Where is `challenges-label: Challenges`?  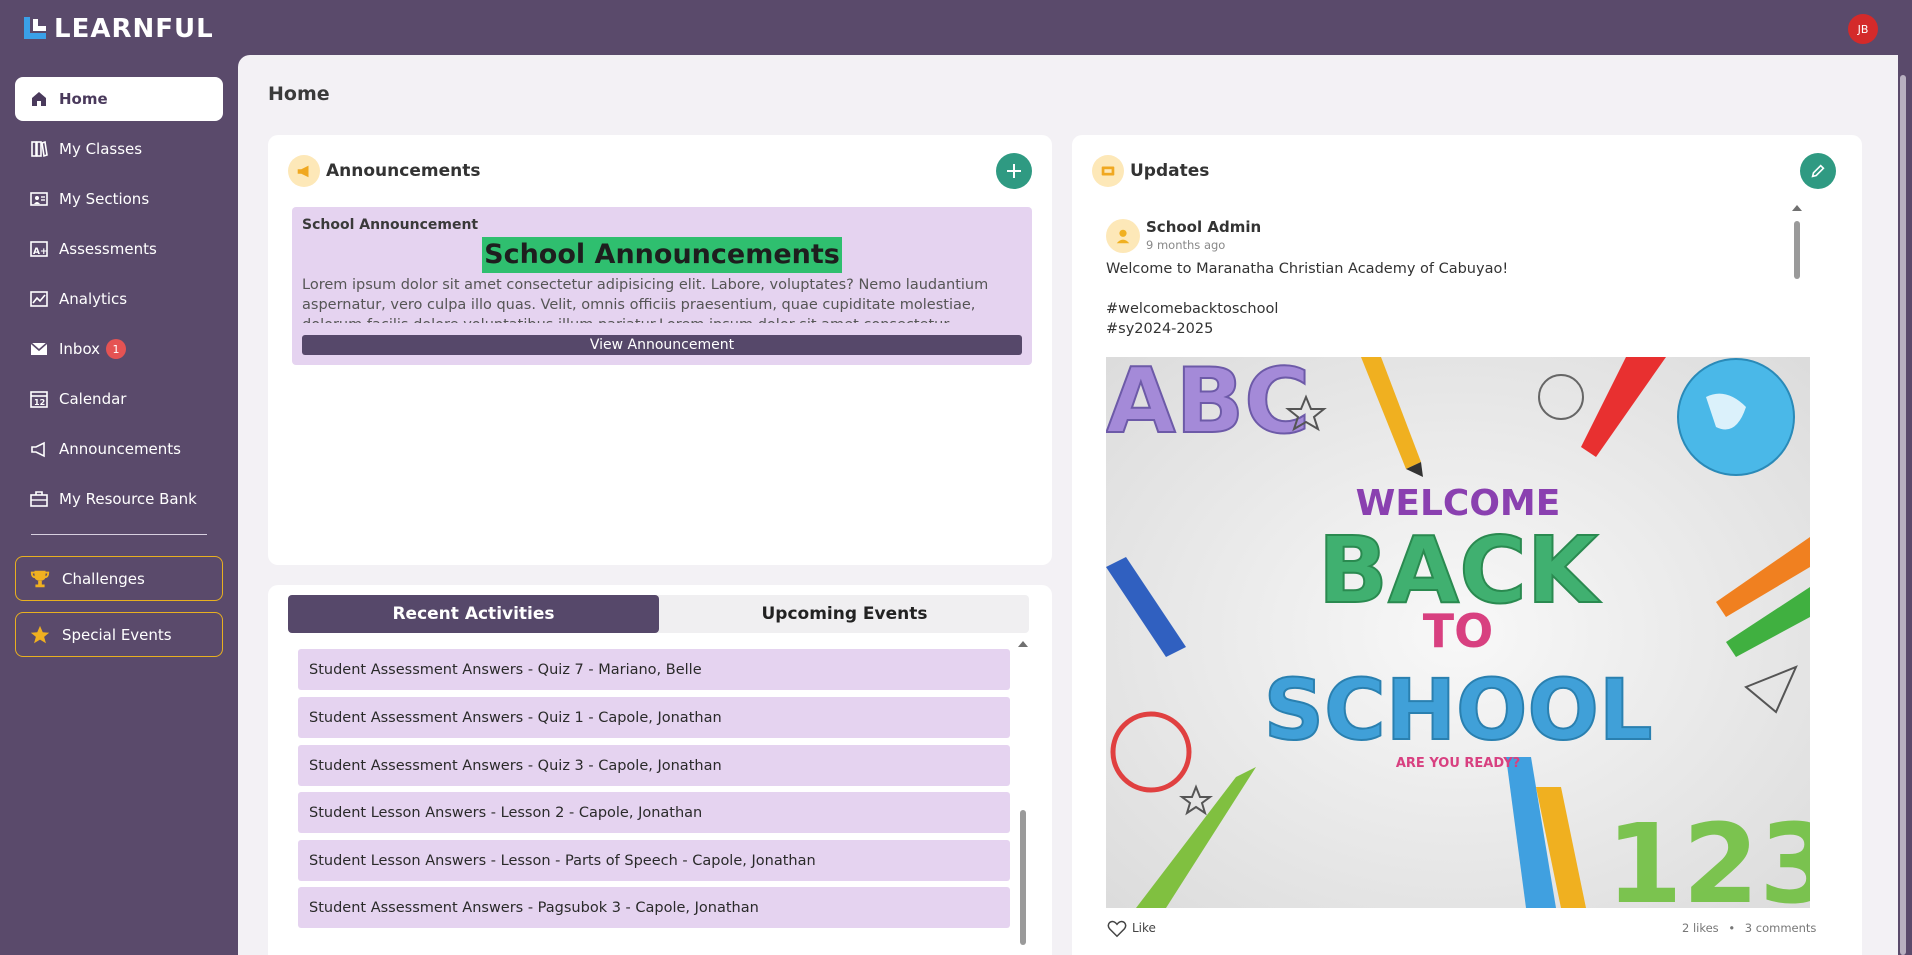
challenges-label: Challenges is located at coordinates (103, 578).